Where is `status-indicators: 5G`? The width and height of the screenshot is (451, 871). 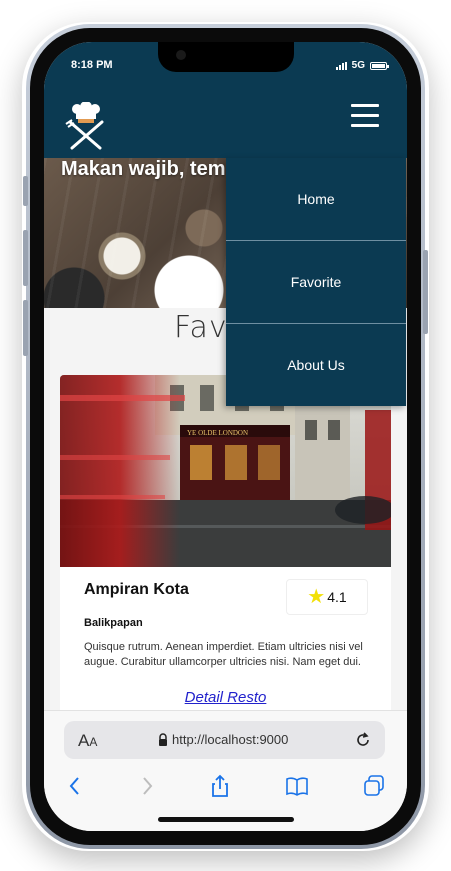 status-indicators: 5G is located at coordinates (362, 65).